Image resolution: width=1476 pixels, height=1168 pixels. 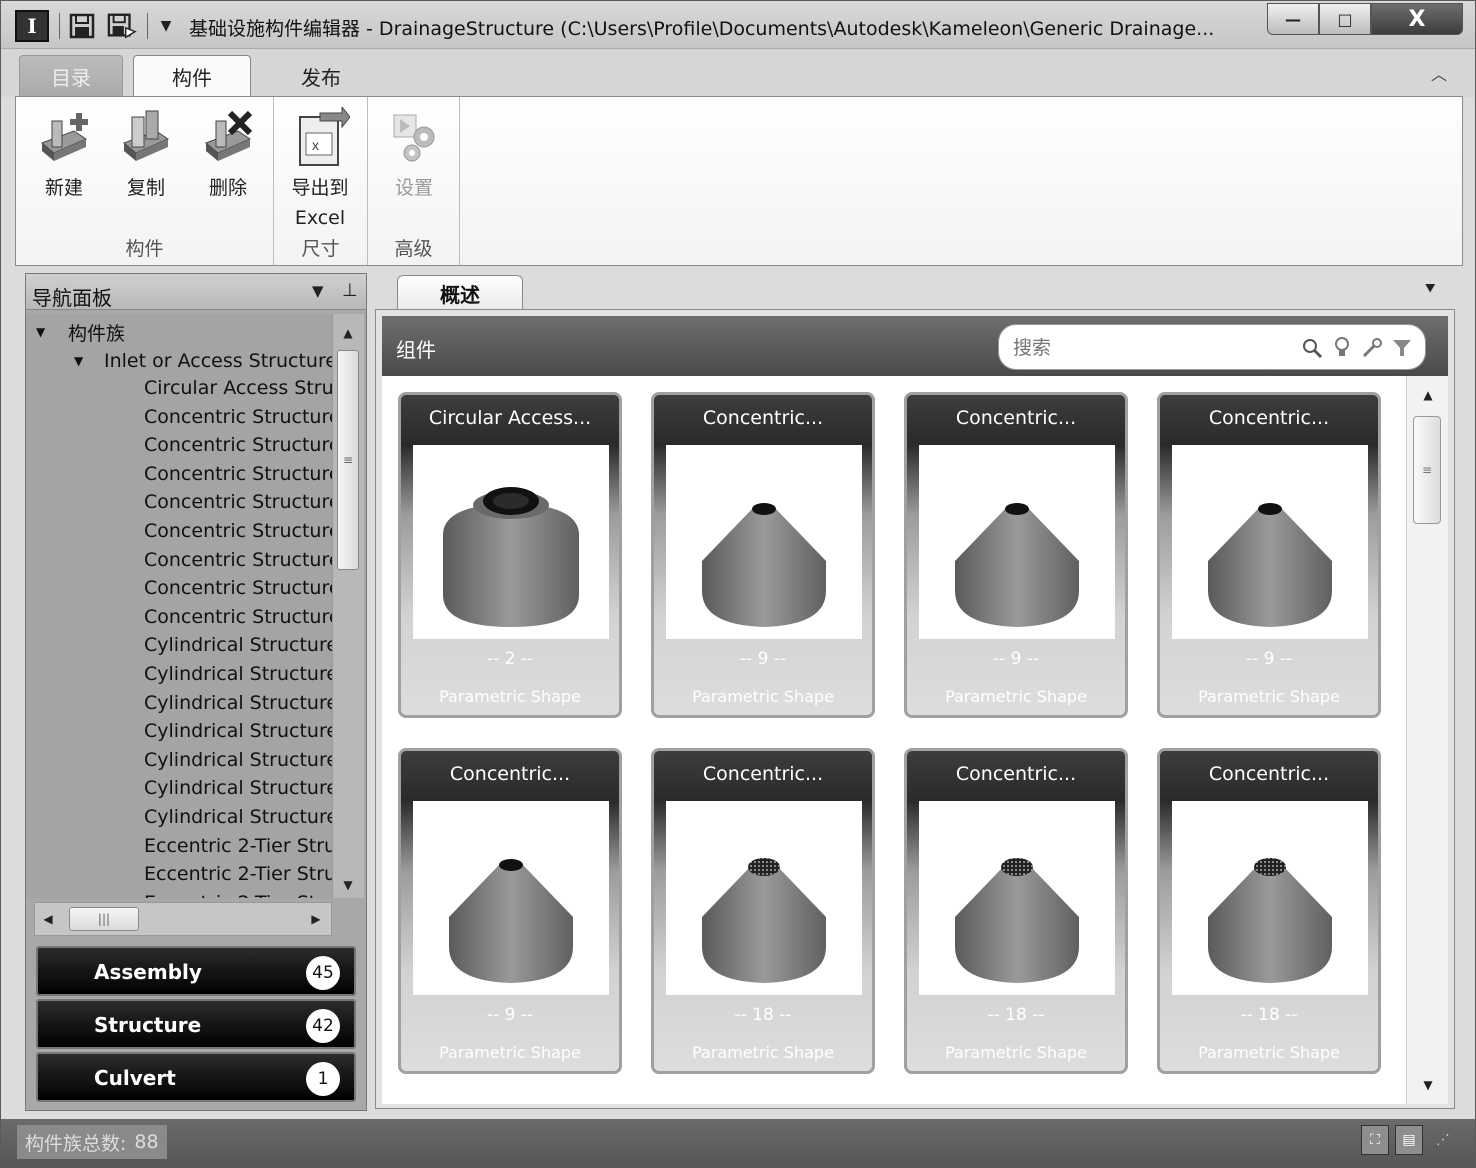 I want to click on chevron-up-icon: ︿, so click(x=1439, y=73).